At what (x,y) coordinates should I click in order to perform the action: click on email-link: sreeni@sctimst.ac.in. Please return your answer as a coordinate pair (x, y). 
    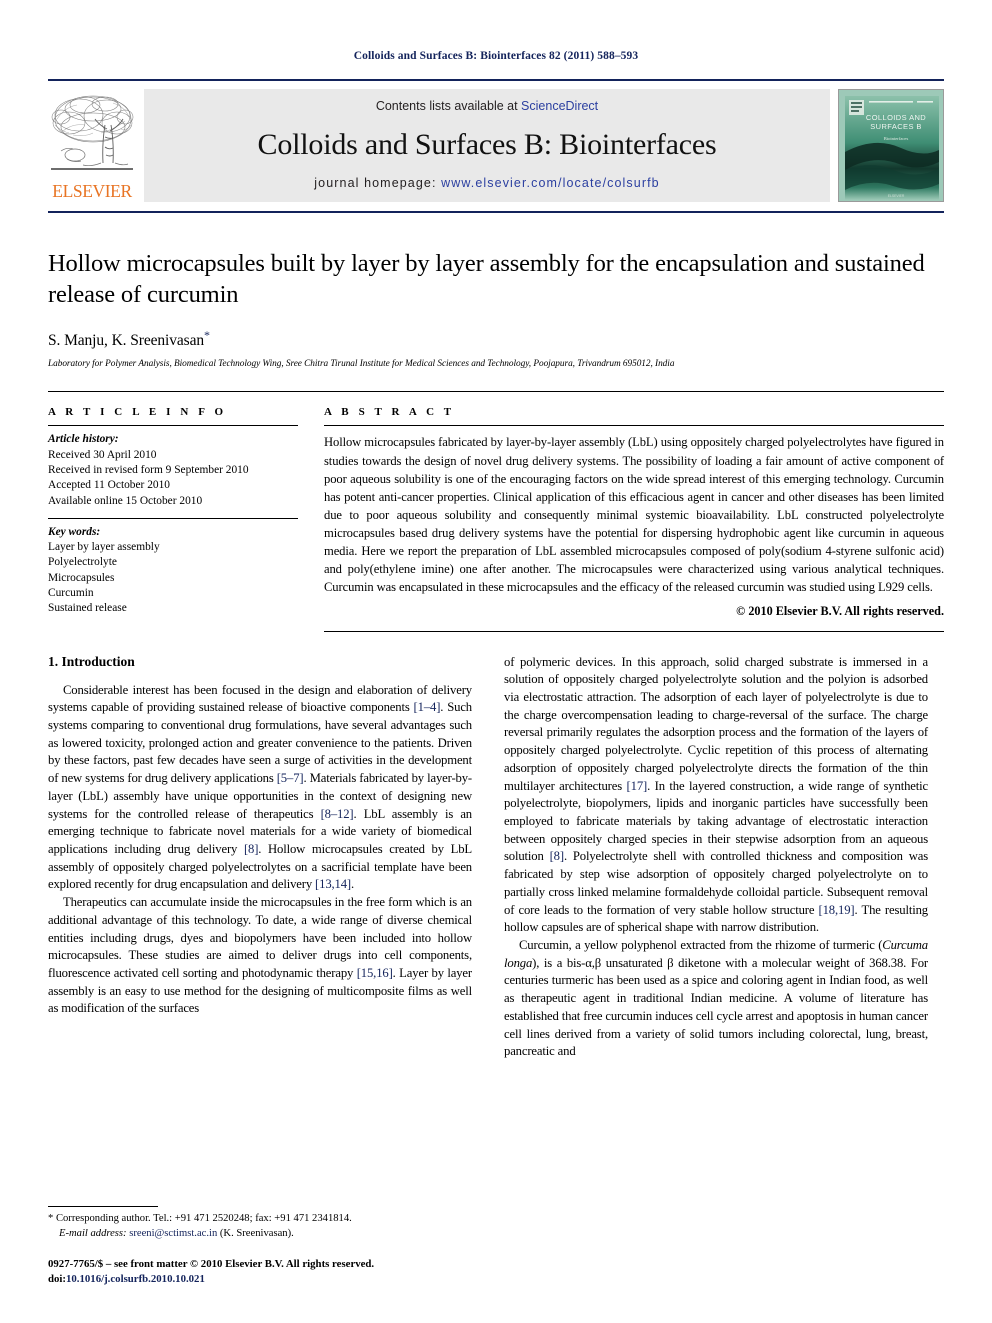
    Looking at the image, I should click on (173, 1233).